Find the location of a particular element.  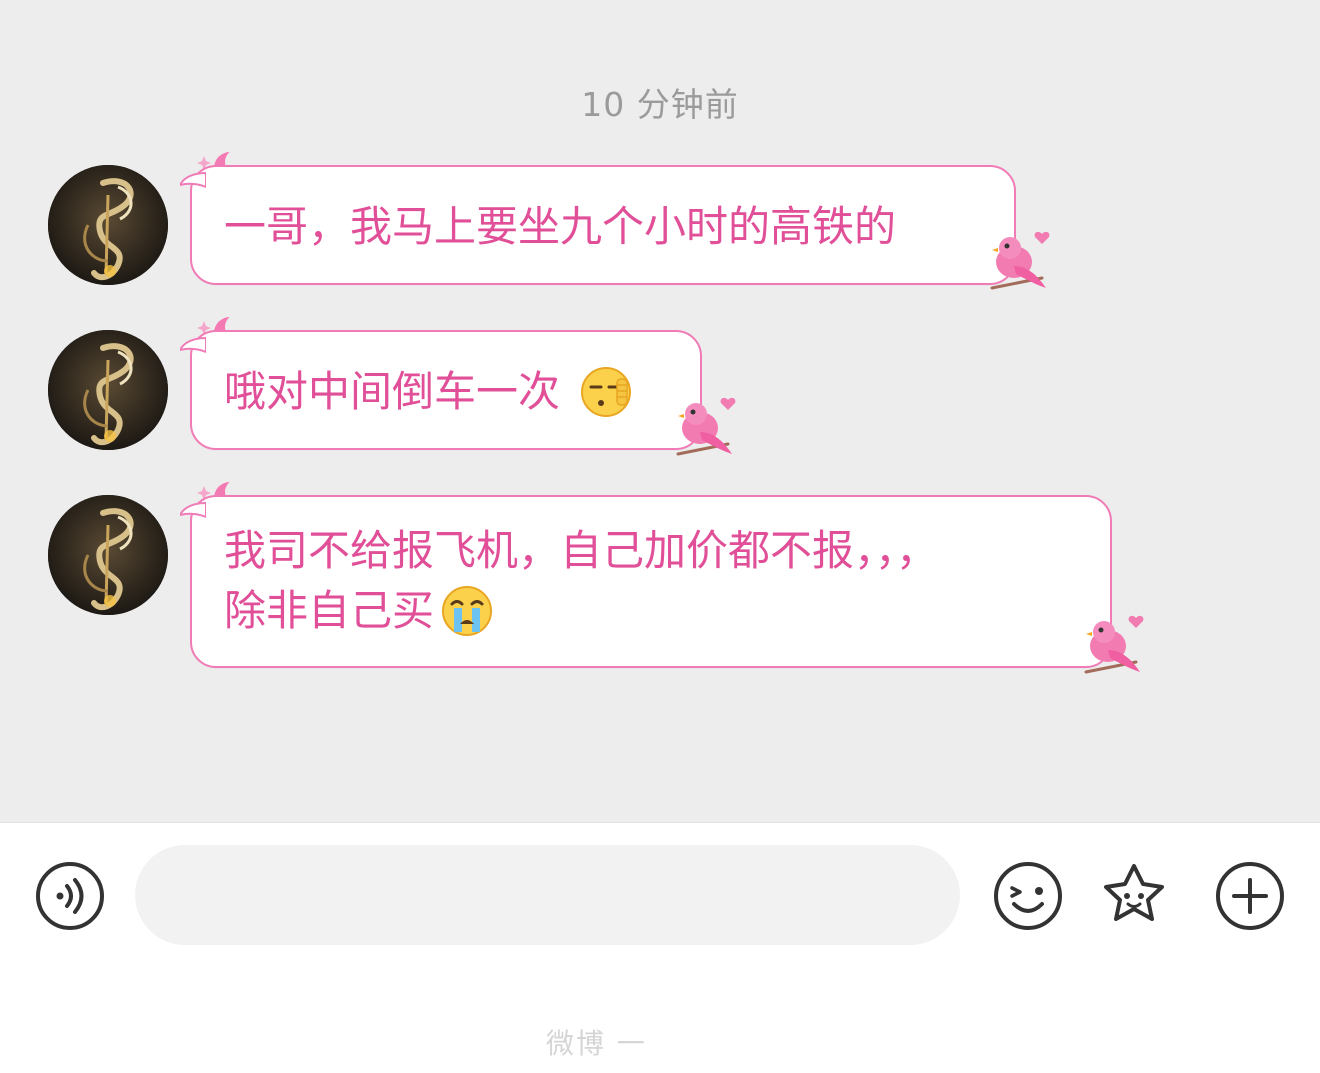

message-text-line-1: 我司不给报飞机，自己加价都不报，，， is located at coordinates (581, 550).